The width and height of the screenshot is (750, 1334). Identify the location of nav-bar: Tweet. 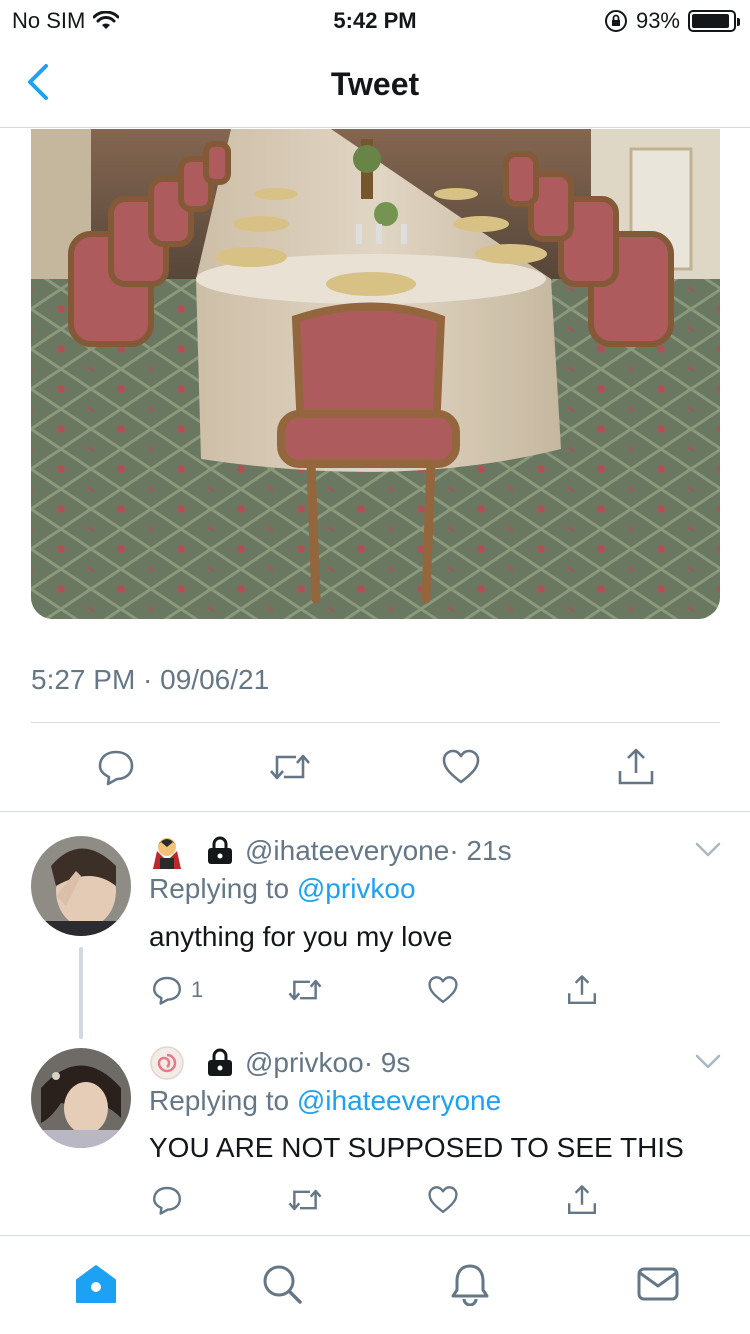
(375, 84).